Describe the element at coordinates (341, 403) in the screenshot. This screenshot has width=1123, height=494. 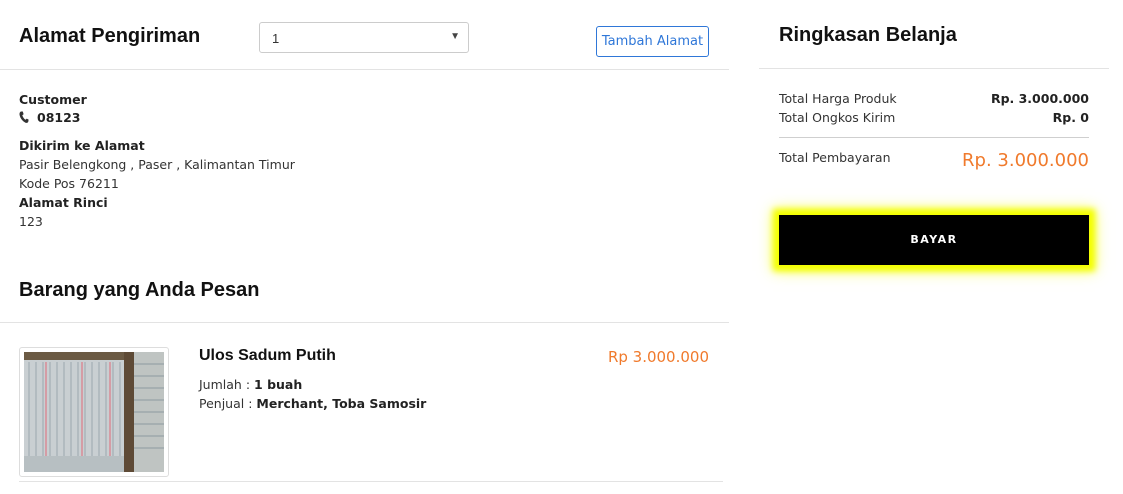
I see `product-seller-value: Merchant, Toba Samosir` at that location.